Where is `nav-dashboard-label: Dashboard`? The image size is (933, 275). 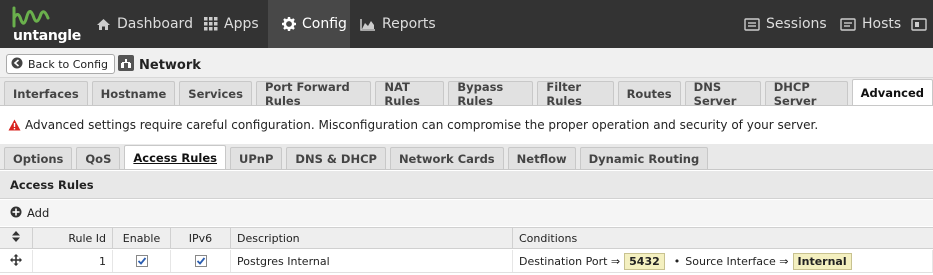 nav-dashboard-label: Dashboard is located at coordinates (155, 24).